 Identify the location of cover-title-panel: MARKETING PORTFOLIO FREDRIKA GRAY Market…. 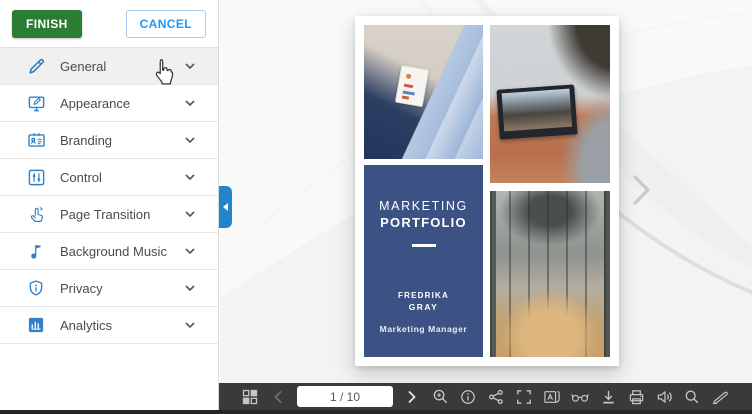
(423, 261).